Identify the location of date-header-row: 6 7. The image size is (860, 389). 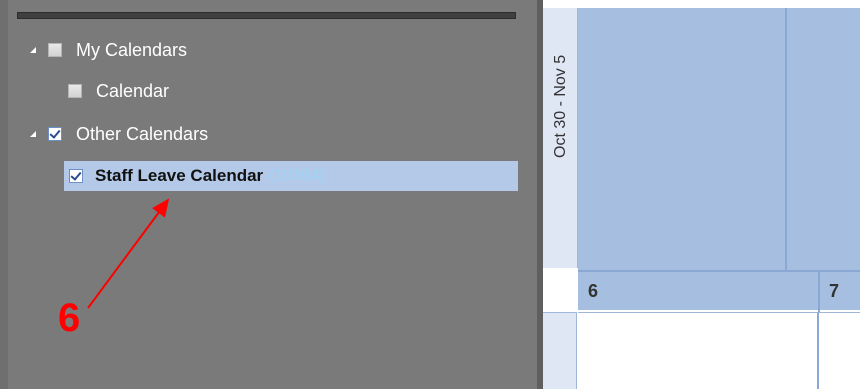
(719, 291).